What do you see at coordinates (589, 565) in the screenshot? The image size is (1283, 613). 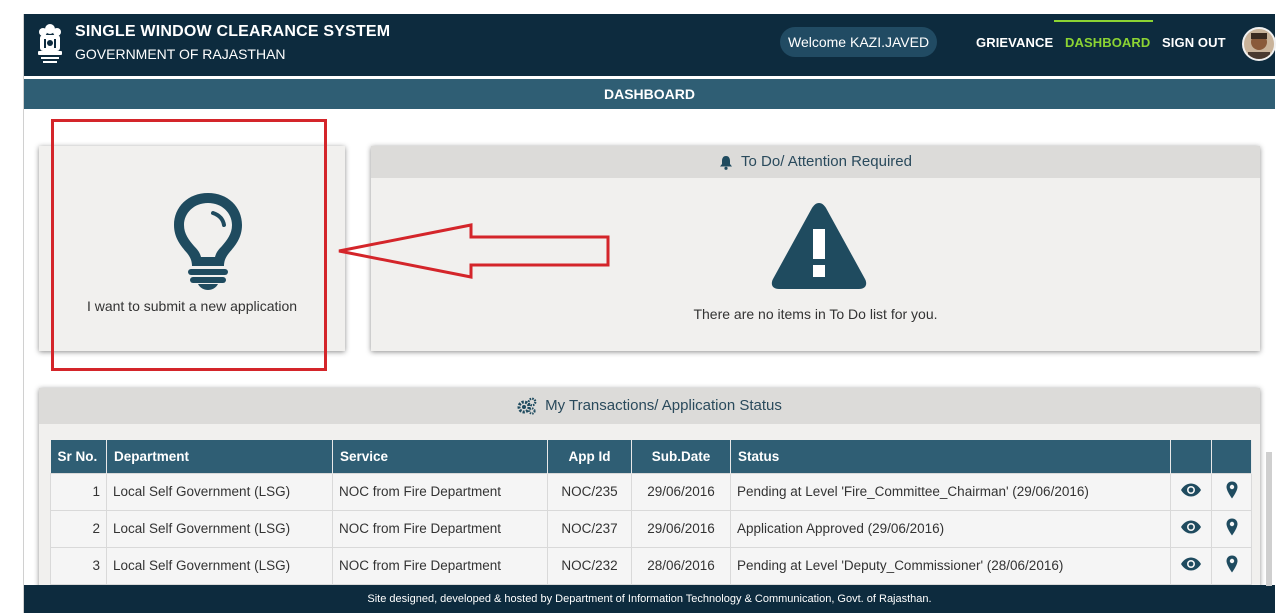 I see `cell-app-id: NOC/232` at bounding box center [589, 565].